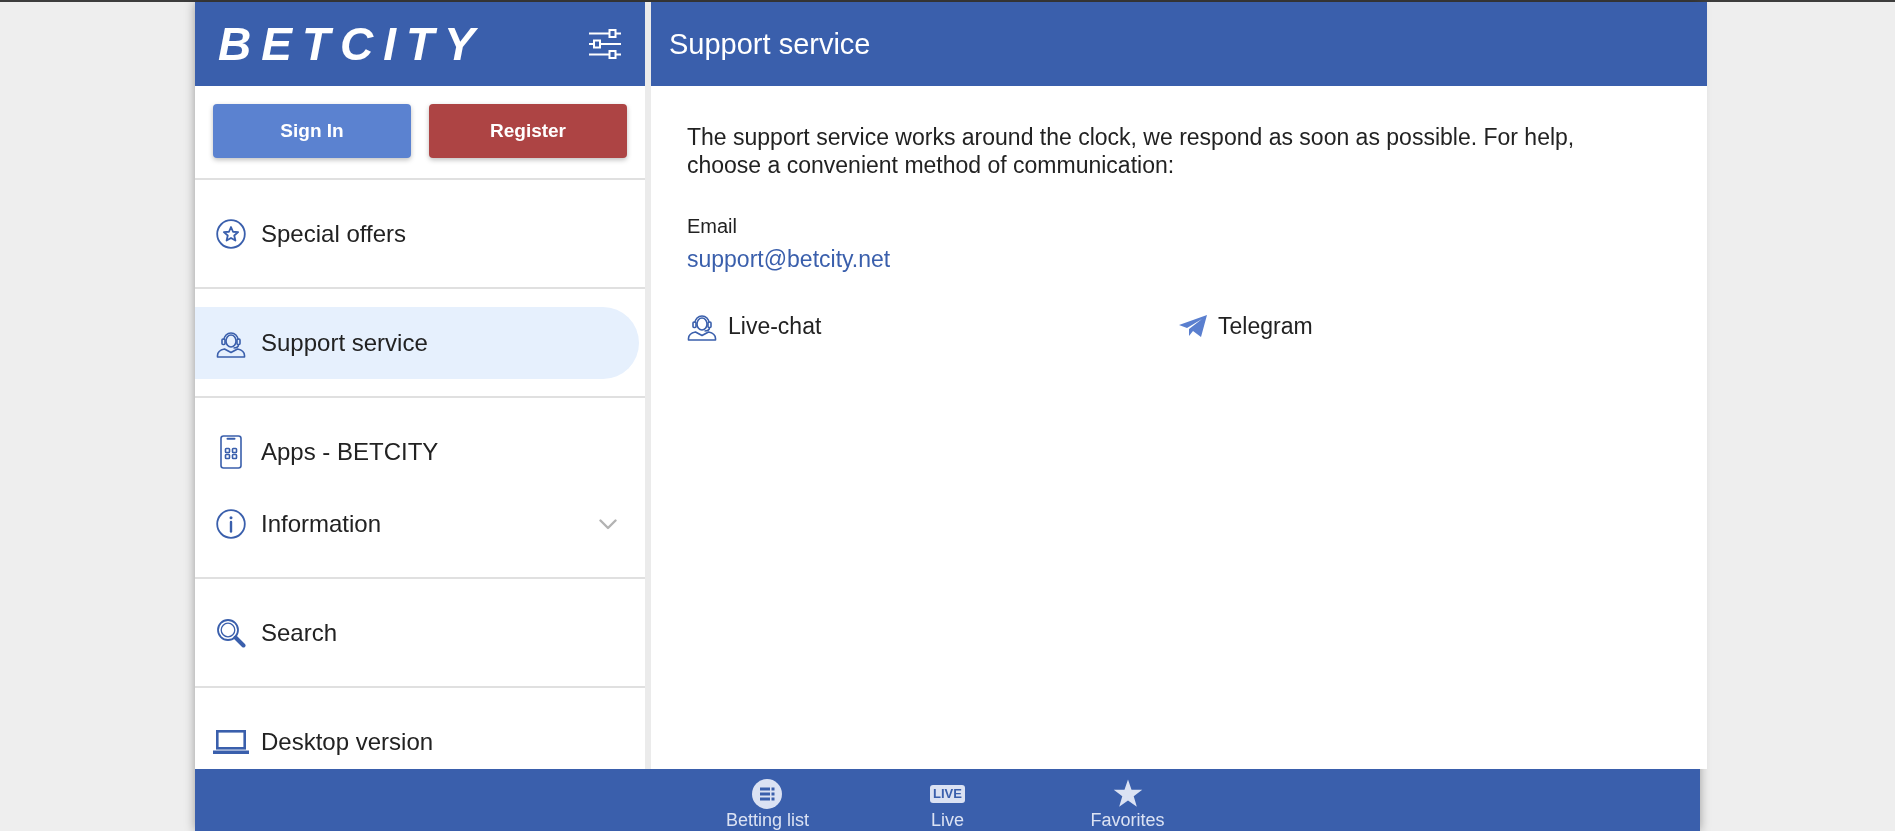 The image size is (1895, 831). What do you see at coordinates (947, 794) in the screenshot?
I see `live-badge: LIVE` at bounding box center [947, 794].